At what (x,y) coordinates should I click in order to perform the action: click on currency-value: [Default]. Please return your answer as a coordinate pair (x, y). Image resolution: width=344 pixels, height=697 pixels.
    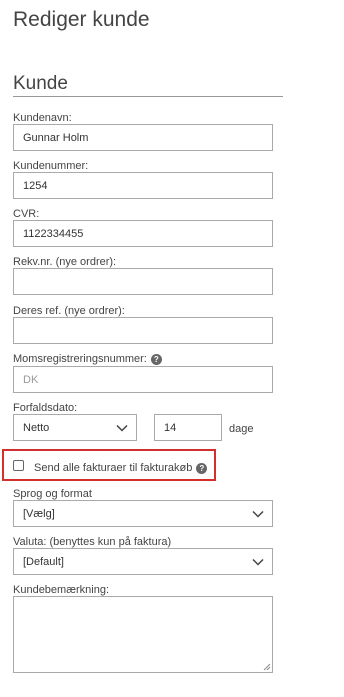
    Looking at the image, I should click on (43, 561).